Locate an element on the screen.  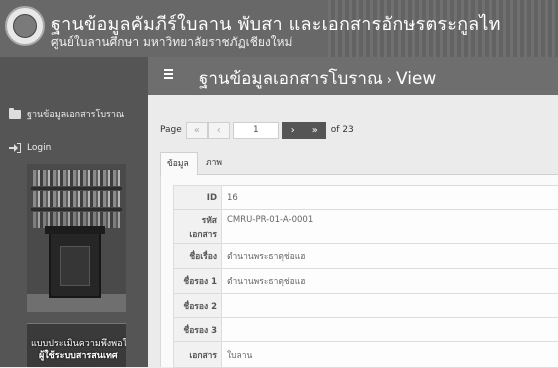
table-row: ชื่อรอง 2 is located at coordinates (366, 306).